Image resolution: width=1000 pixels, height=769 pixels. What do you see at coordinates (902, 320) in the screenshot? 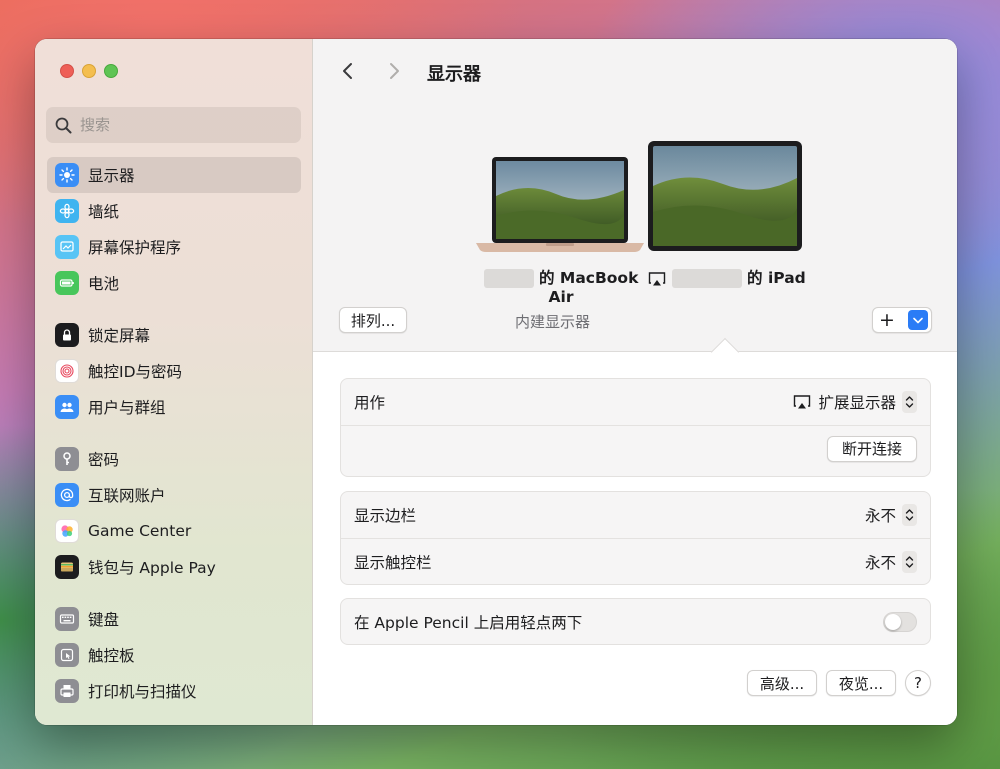
I see `add-display-button: +` at bounding box center [902, 320].